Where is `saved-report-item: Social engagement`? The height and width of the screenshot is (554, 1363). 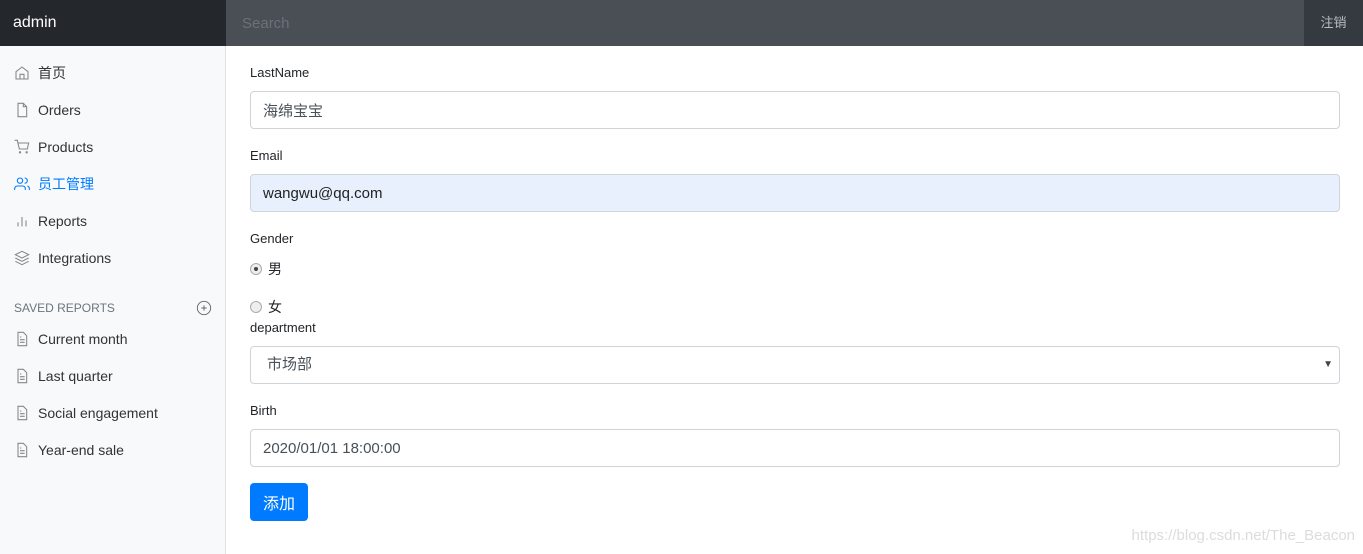
saved-report-item: Social engagement is located at coordinates (86, 413).